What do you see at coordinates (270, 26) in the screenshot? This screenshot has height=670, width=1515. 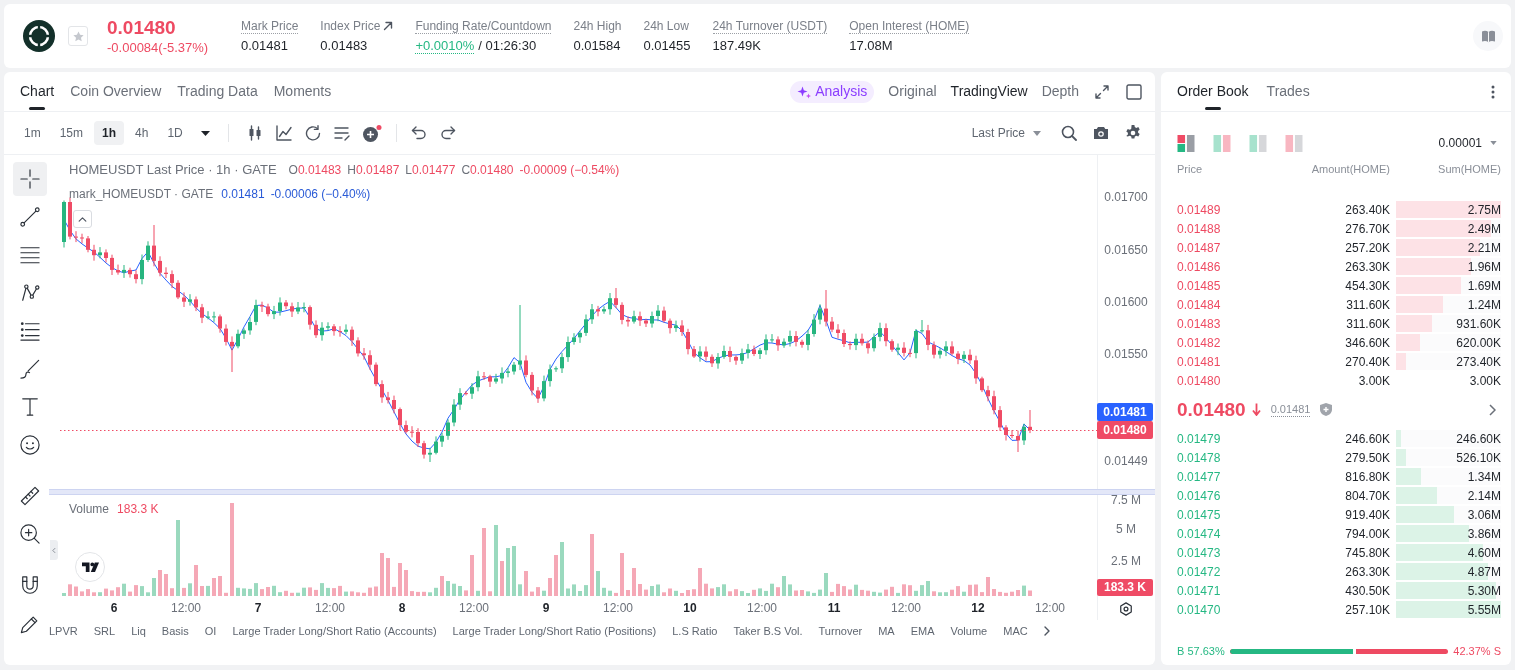 I see `stat-label: Mark Price` at bounding box center [270, 26].